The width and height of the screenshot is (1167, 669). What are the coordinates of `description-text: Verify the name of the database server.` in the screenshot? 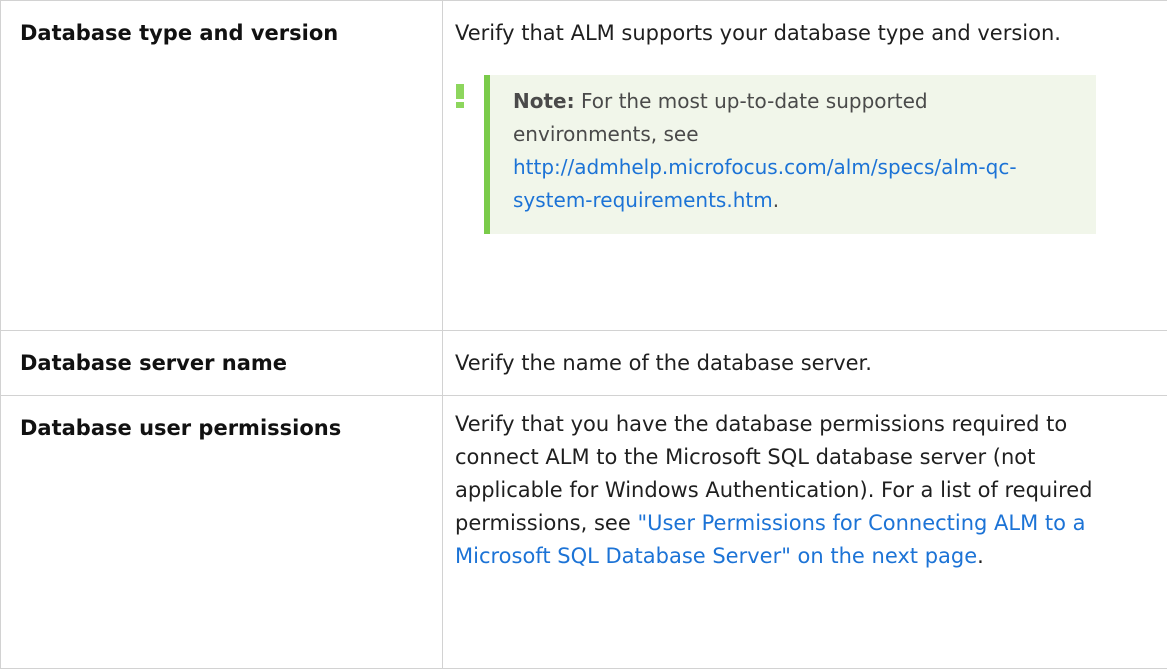 It's located at (805, 355).